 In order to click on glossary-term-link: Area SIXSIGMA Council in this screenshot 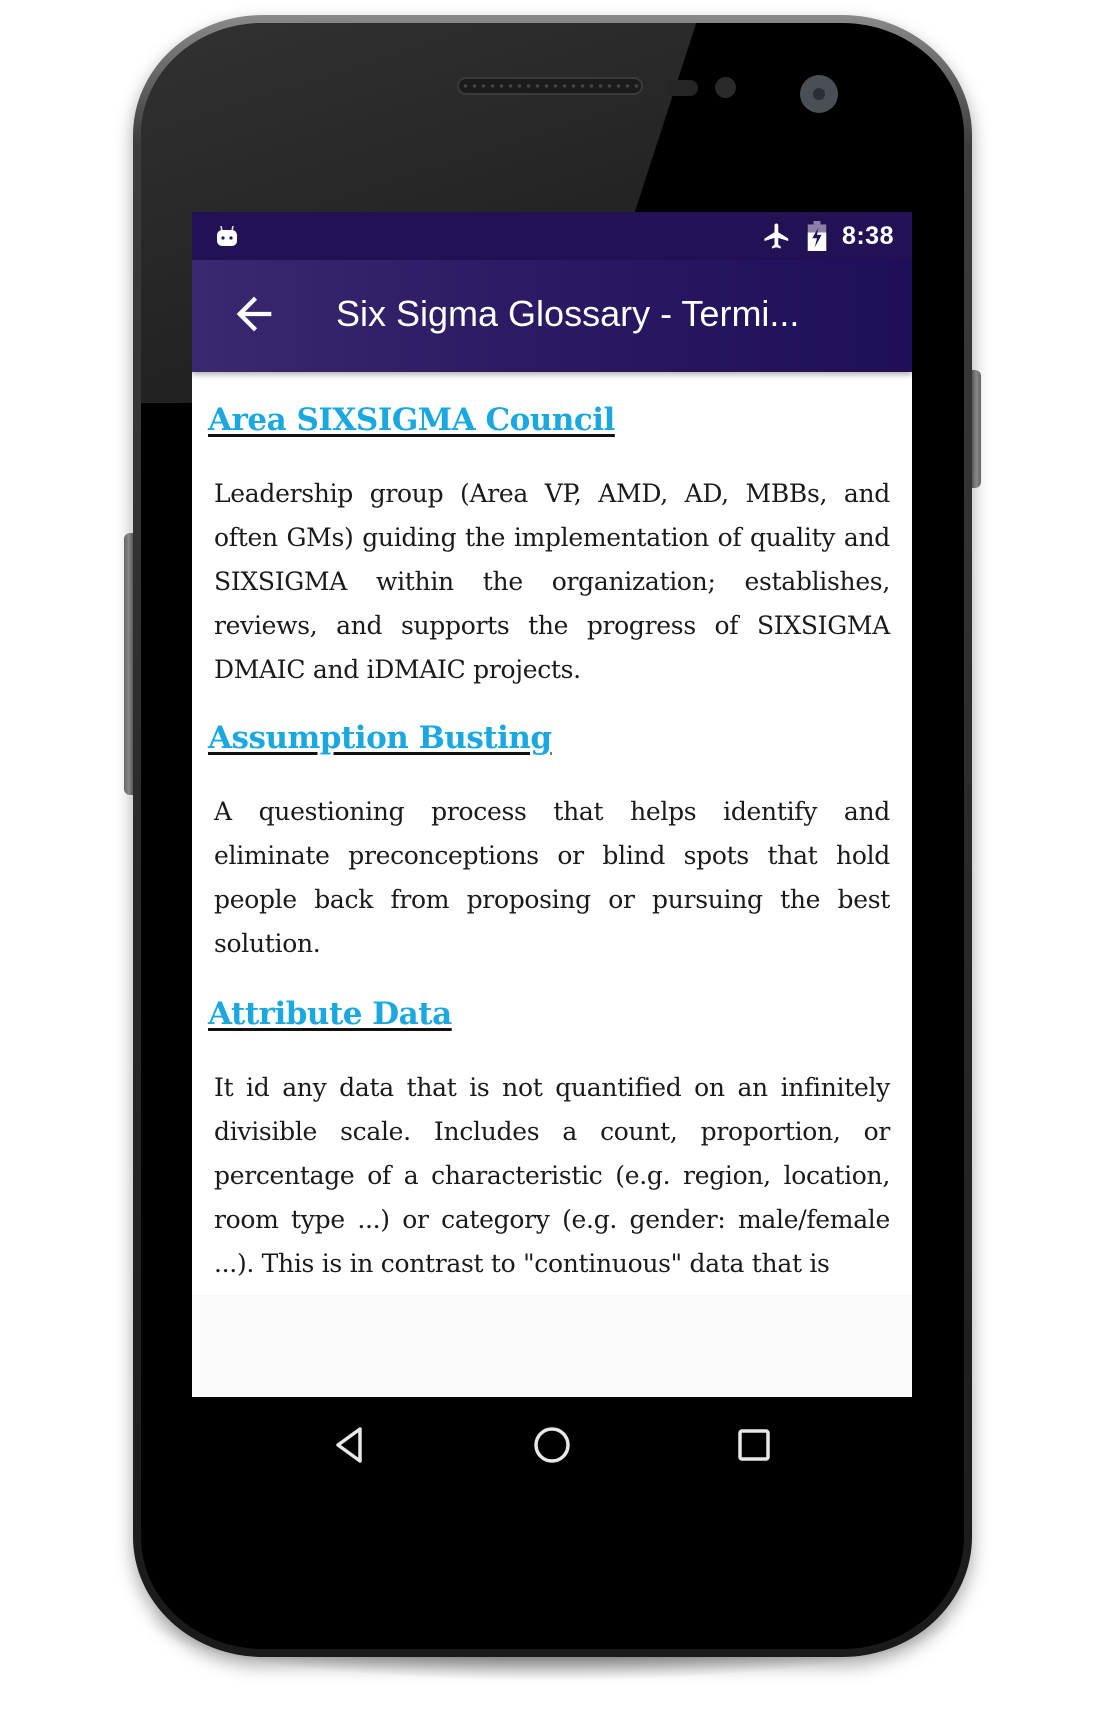, I will do `click(411, 420)`.